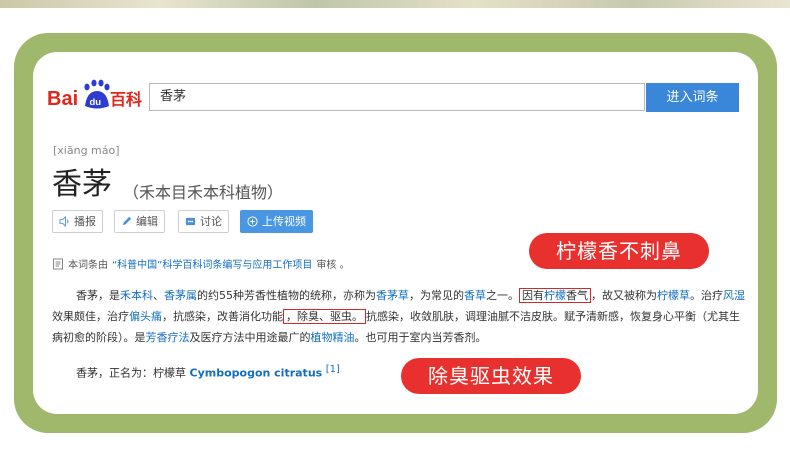  Describe the element at coordinates (284, 221) in the screenshot. I see `upload-video-label: 上传视频` at that location.